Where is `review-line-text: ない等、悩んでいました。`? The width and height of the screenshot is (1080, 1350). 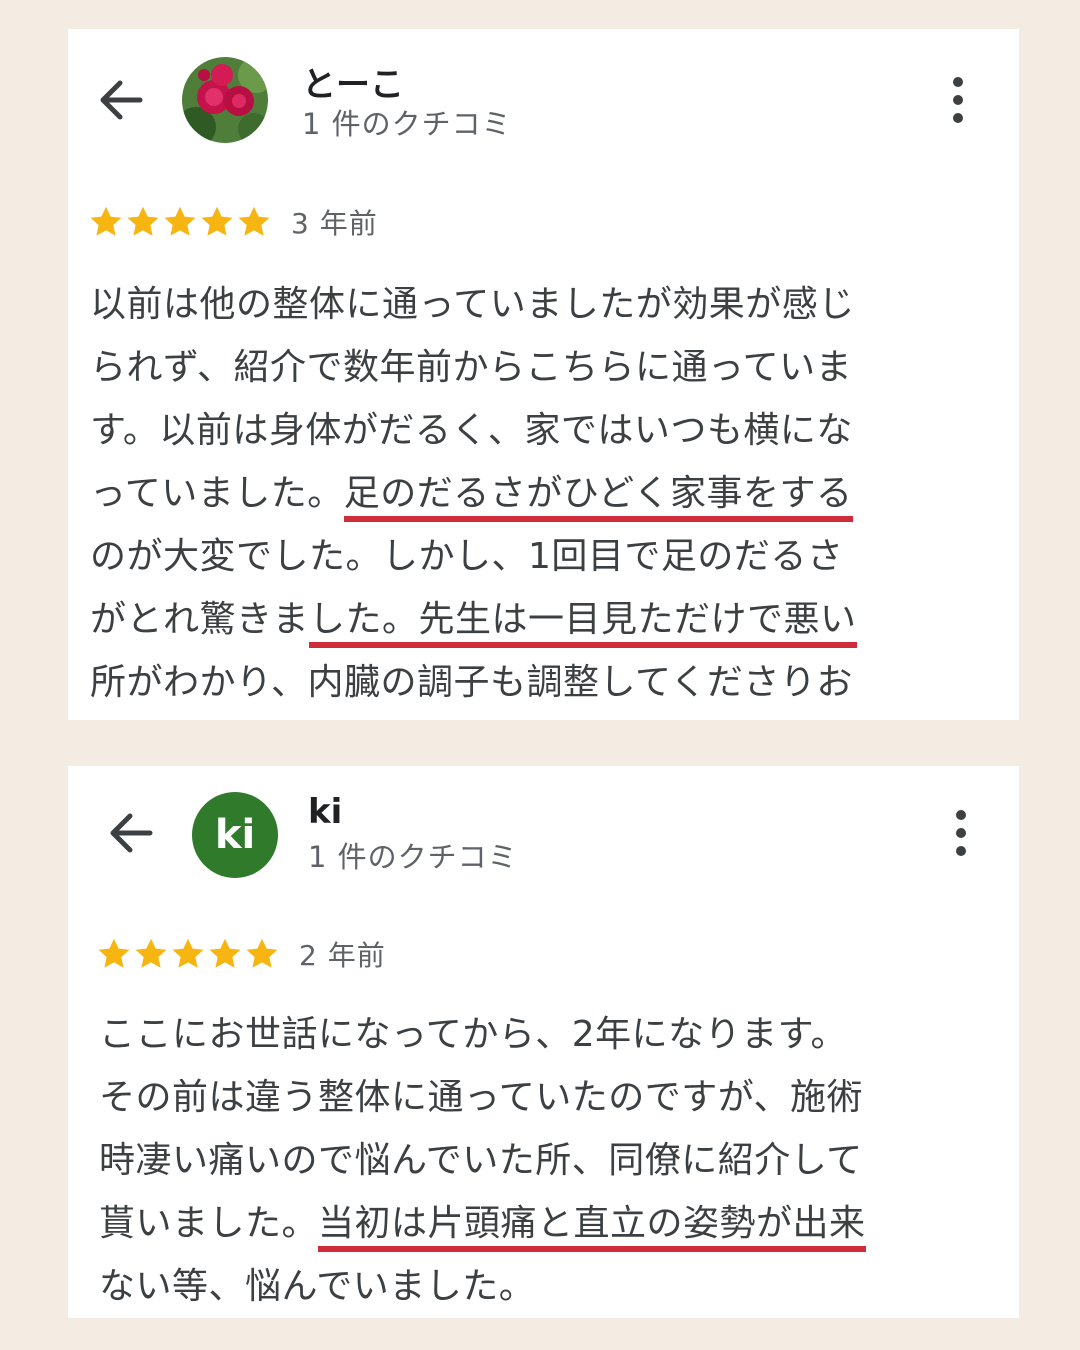
review-line-text: ない等、悩んでいました。 is located at coordinates (317, 1286).